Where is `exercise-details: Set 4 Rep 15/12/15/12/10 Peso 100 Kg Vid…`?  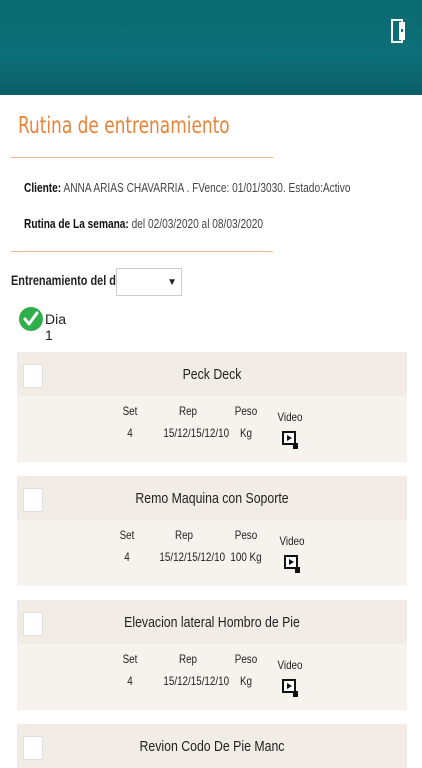 exercise-details: Set 4 Rep 15/12/15/12/10 Peso 100 Kg Vid… is located at coordinates (212, 563).